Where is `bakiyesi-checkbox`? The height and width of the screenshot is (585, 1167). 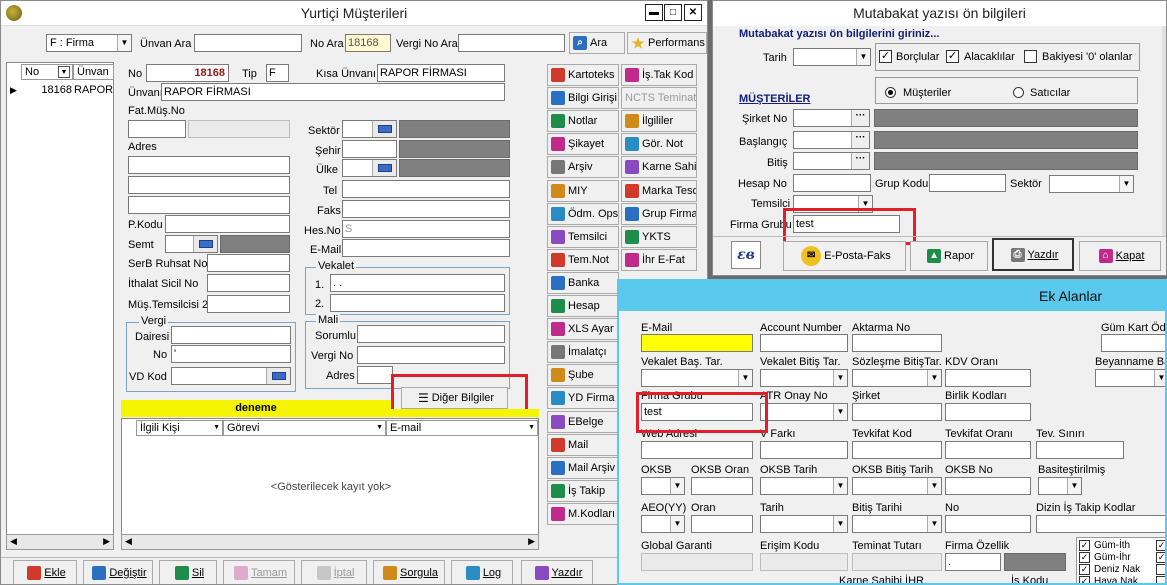
bakiyesi-checkbox is located at coordinates (1030, 56).